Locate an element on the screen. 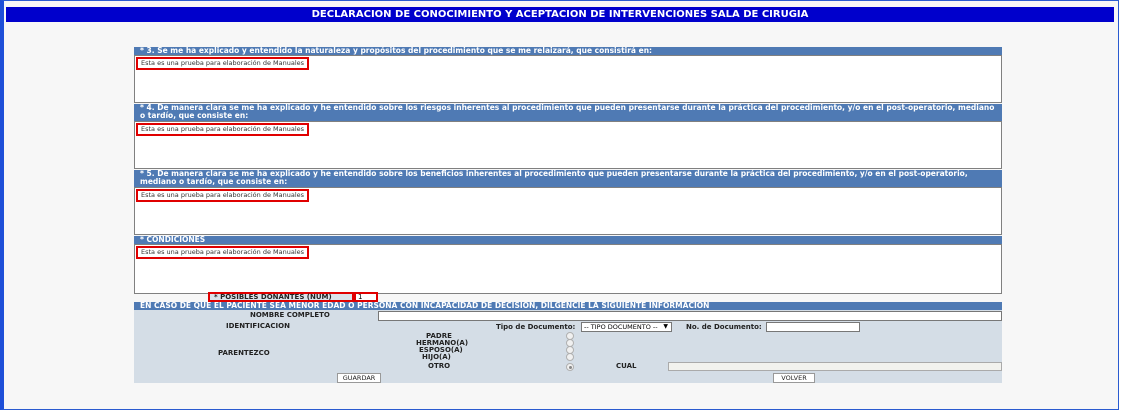 Image resolution: width=1121 pixels, height=412 pixels. tipo-documento-select: -- TIPO DOCUMENTO -- ▼ is located at coordinates (626, 327).